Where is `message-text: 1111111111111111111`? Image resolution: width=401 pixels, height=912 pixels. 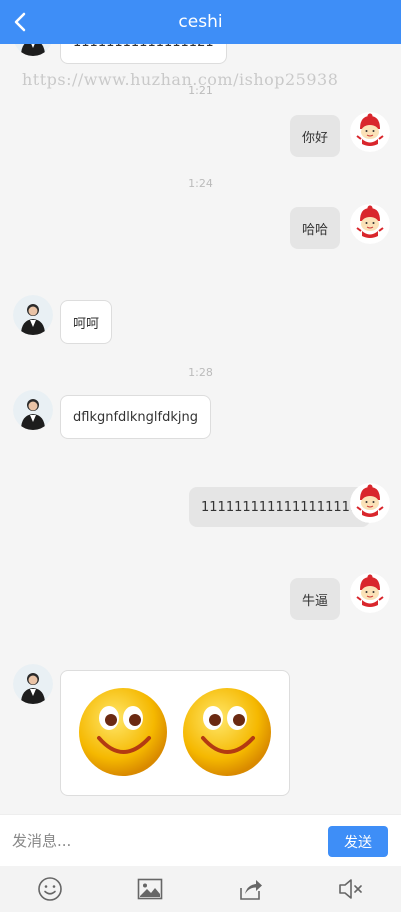
message-text: 1111111111111111111 is located at coordinates (280, 507).